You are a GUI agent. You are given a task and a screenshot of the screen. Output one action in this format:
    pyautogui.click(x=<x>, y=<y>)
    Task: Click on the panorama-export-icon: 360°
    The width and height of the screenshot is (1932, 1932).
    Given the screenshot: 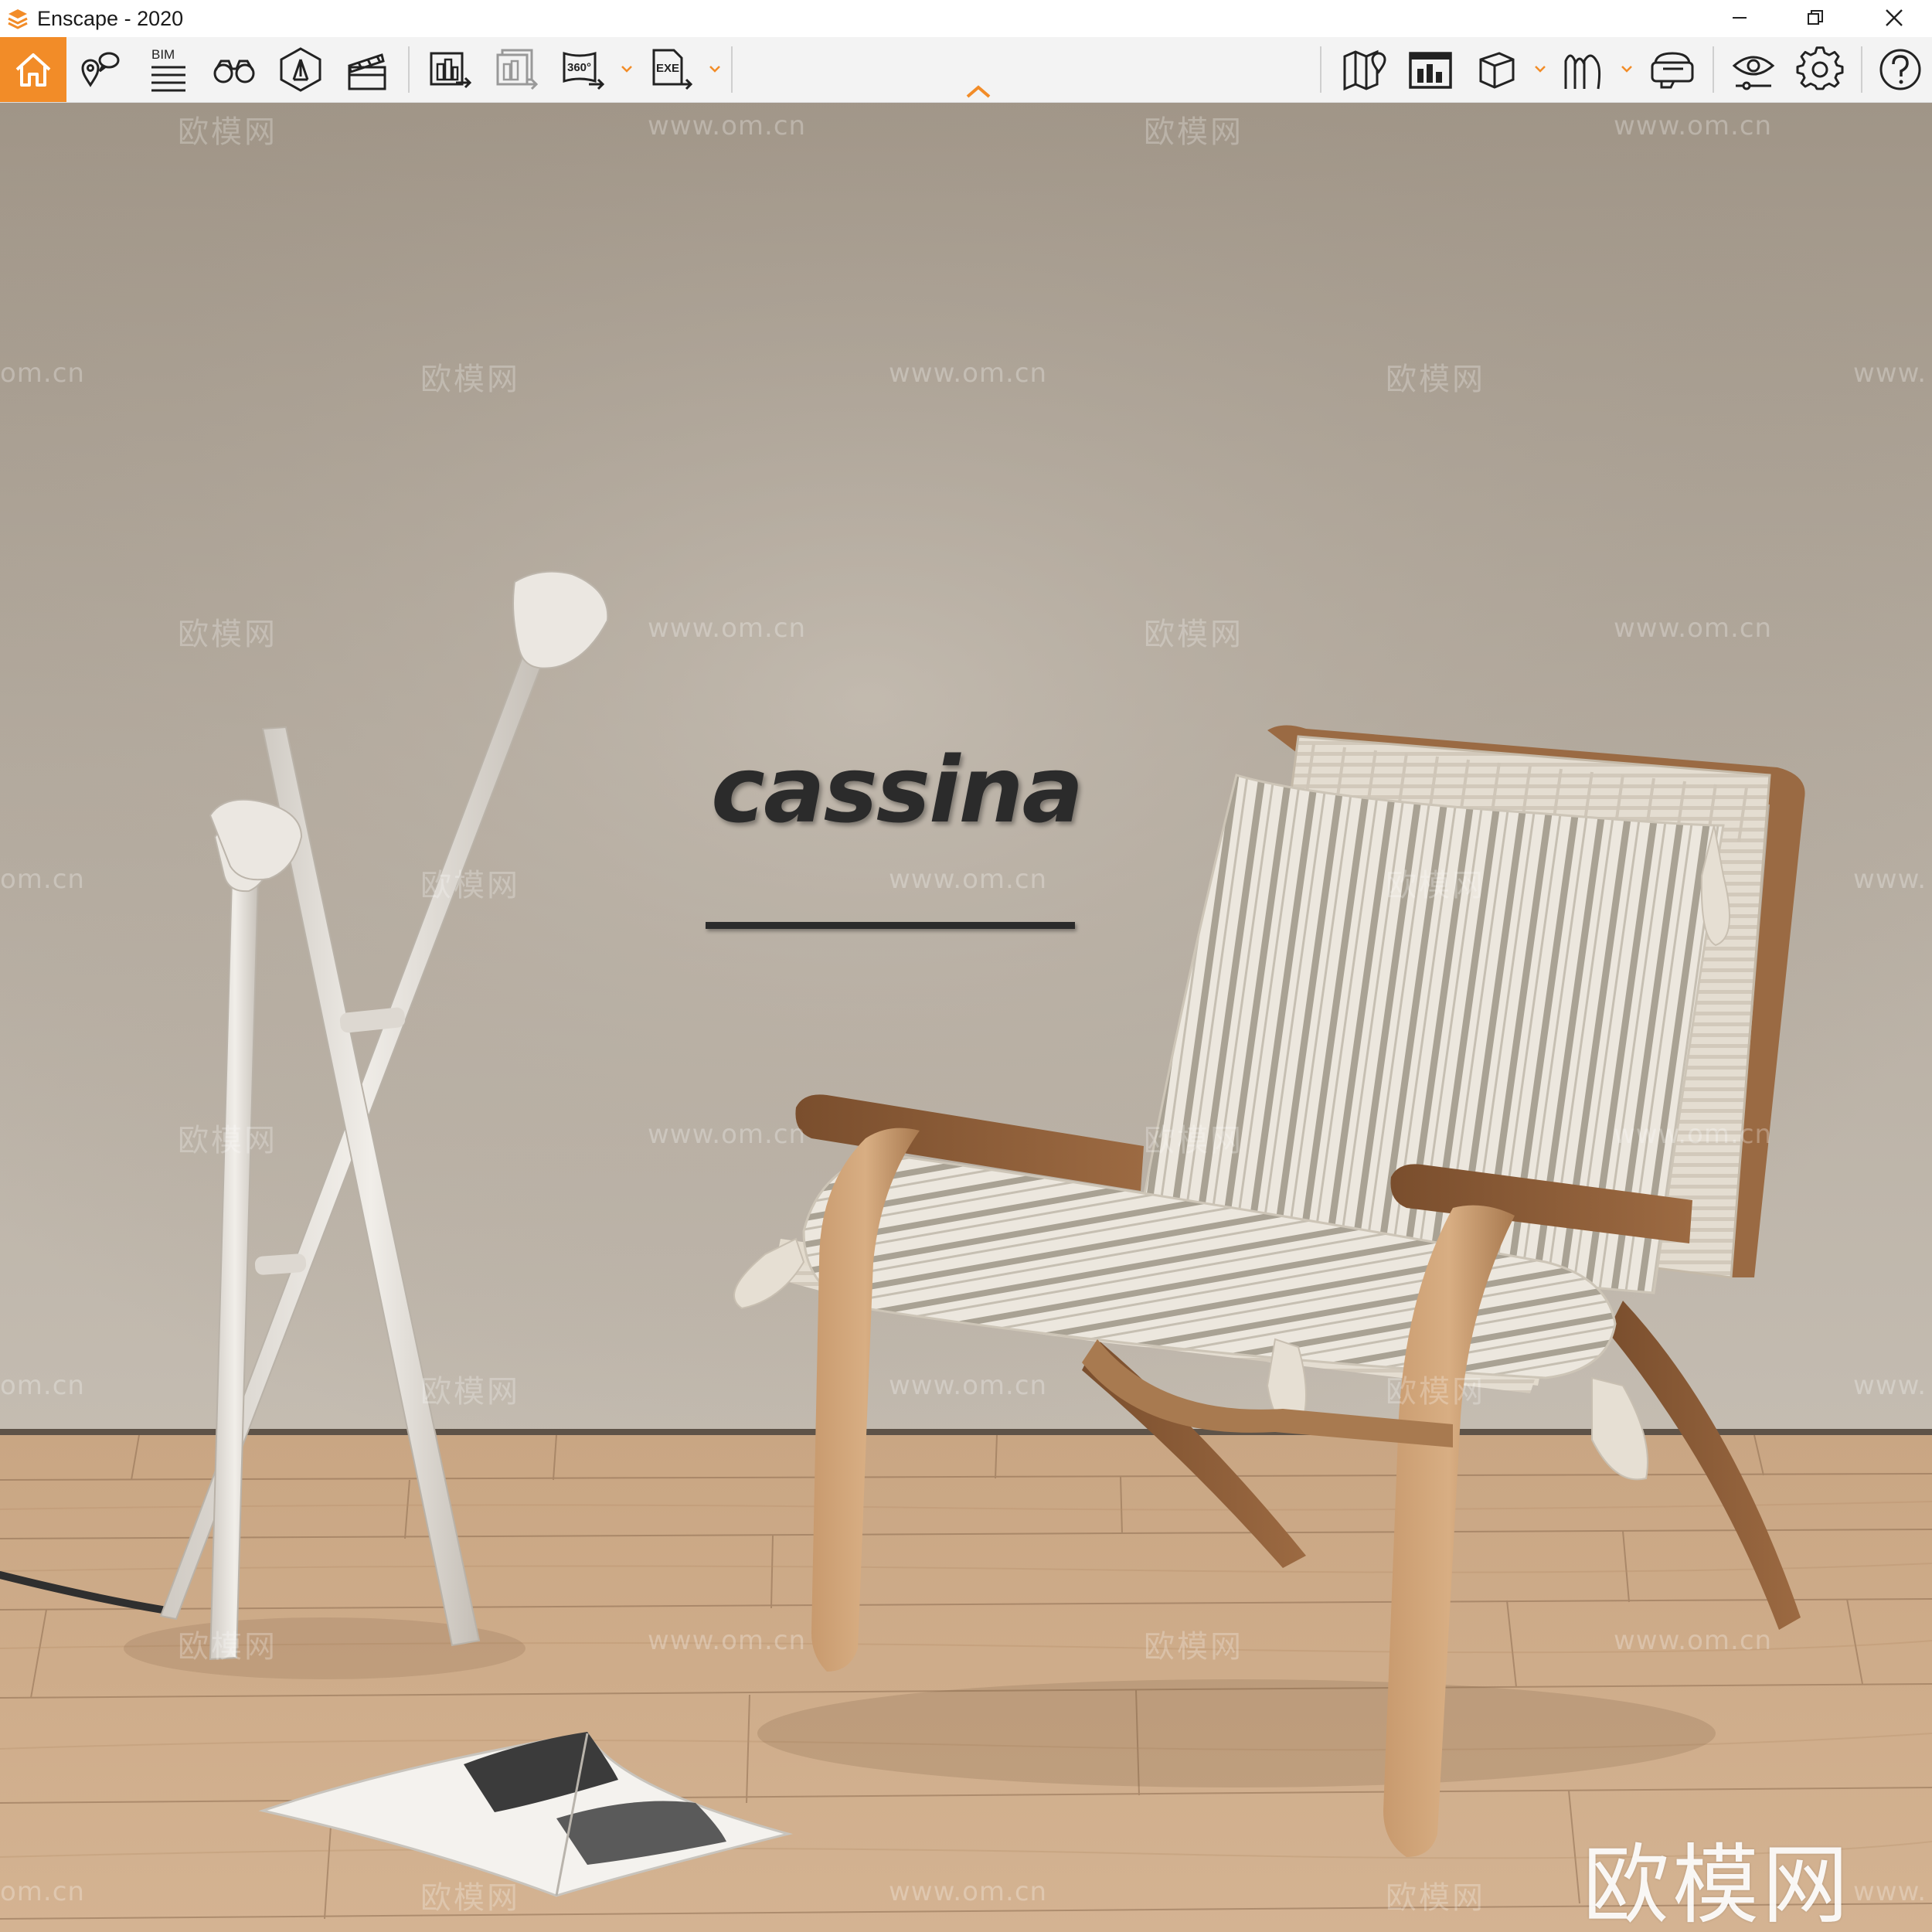 What is the action you would take?
    pyautogui.click(x=584, y=70)
    